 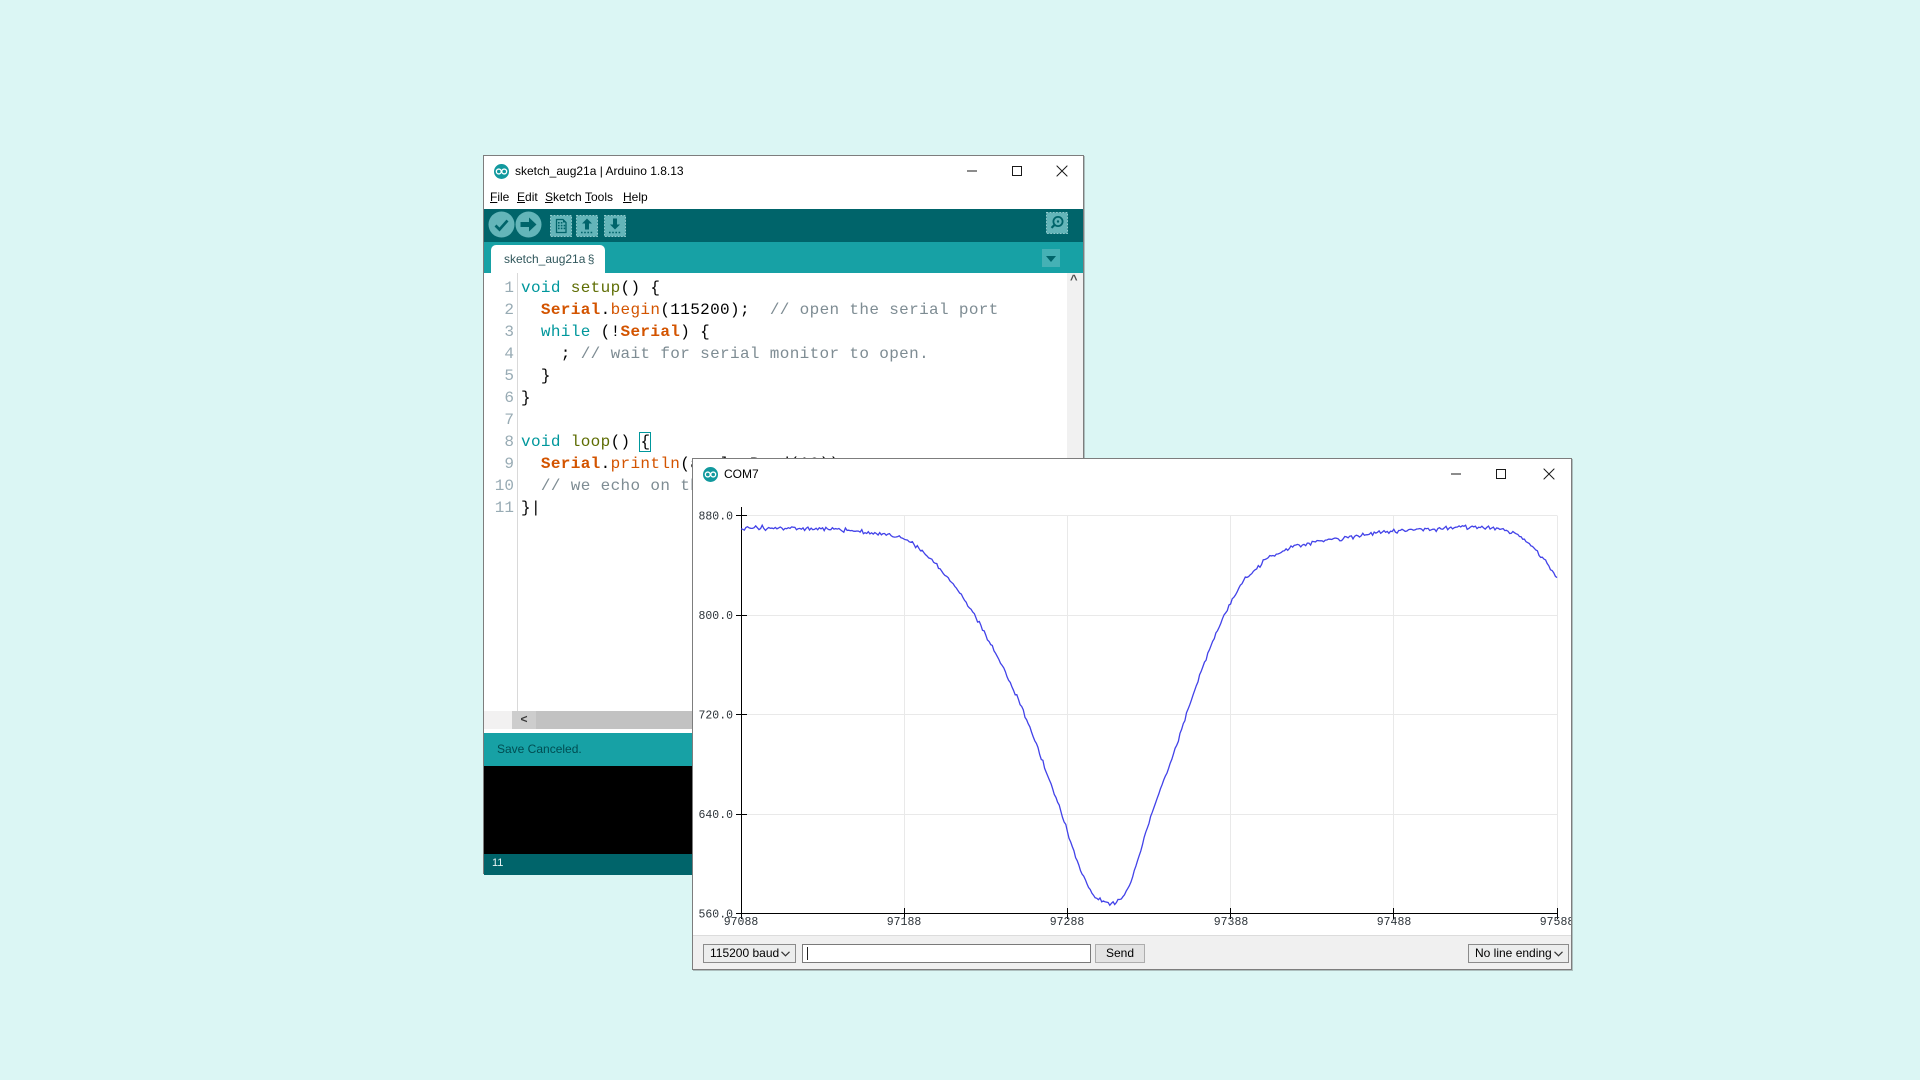 What do you see at coordinates (715, 815) in the screenshot?
I see `svg-text: 640.0` at bounding box center [715, 815].